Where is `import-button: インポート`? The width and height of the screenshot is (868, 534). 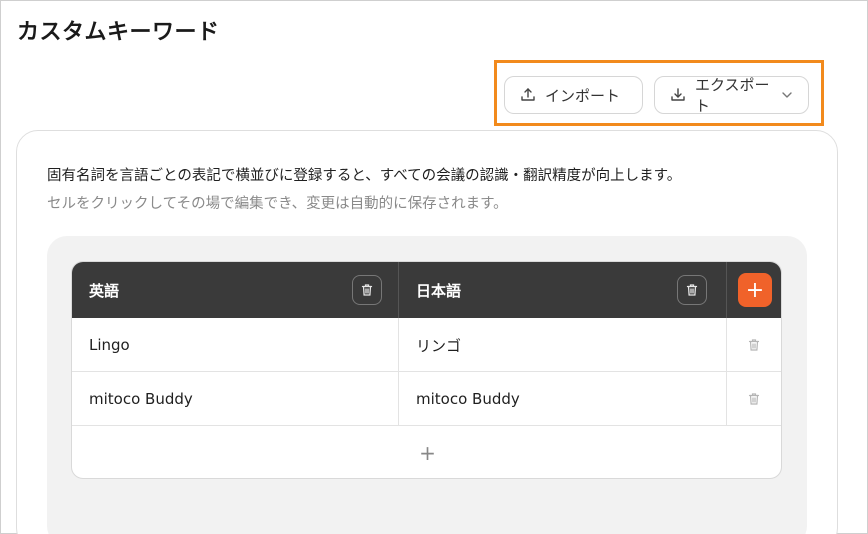 import-button: インポート is located at coordinates (573, 95).